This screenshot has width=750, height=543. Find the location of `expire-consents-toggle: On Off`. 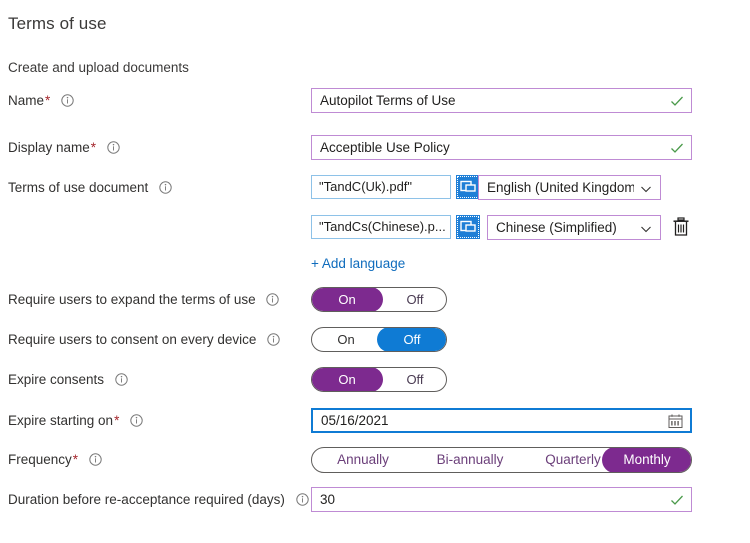

expire-consents-toggle: On Off is located at coordinates (379, 379).